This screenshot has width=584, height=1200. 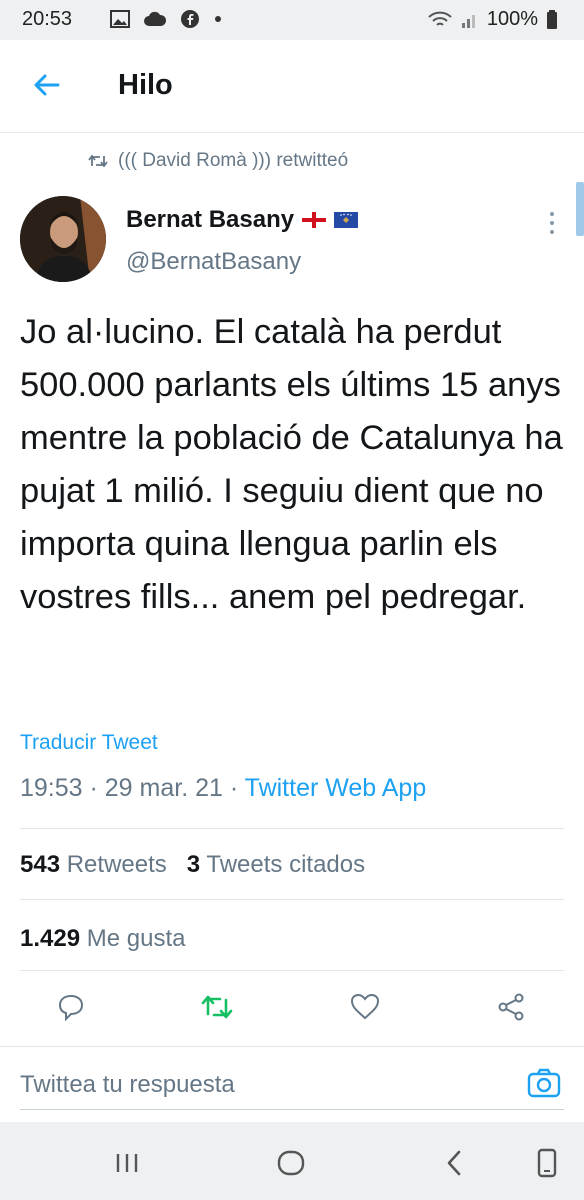 What do you see at coordinates (136, 938) in the screenshot?
I see `likes-label: Me gusta` at bounding box center [136, 938].